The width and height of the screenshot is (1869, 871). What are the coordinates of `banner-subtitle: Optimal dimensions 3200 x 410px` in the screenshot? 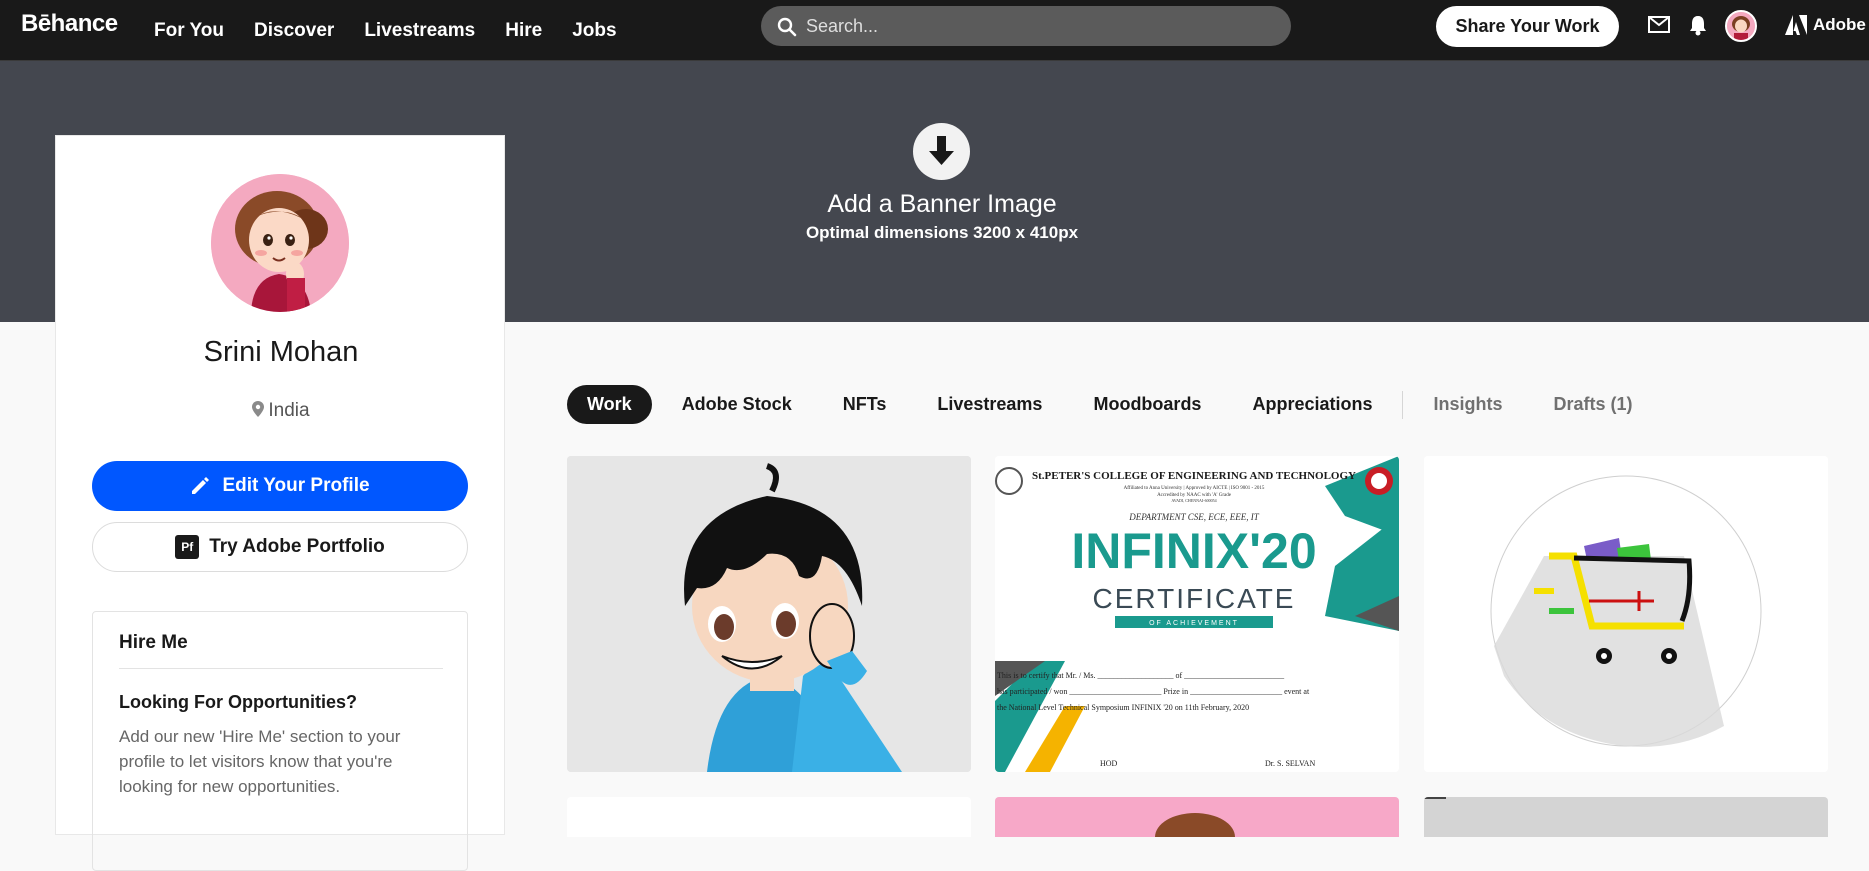 It's located at (942, 232).